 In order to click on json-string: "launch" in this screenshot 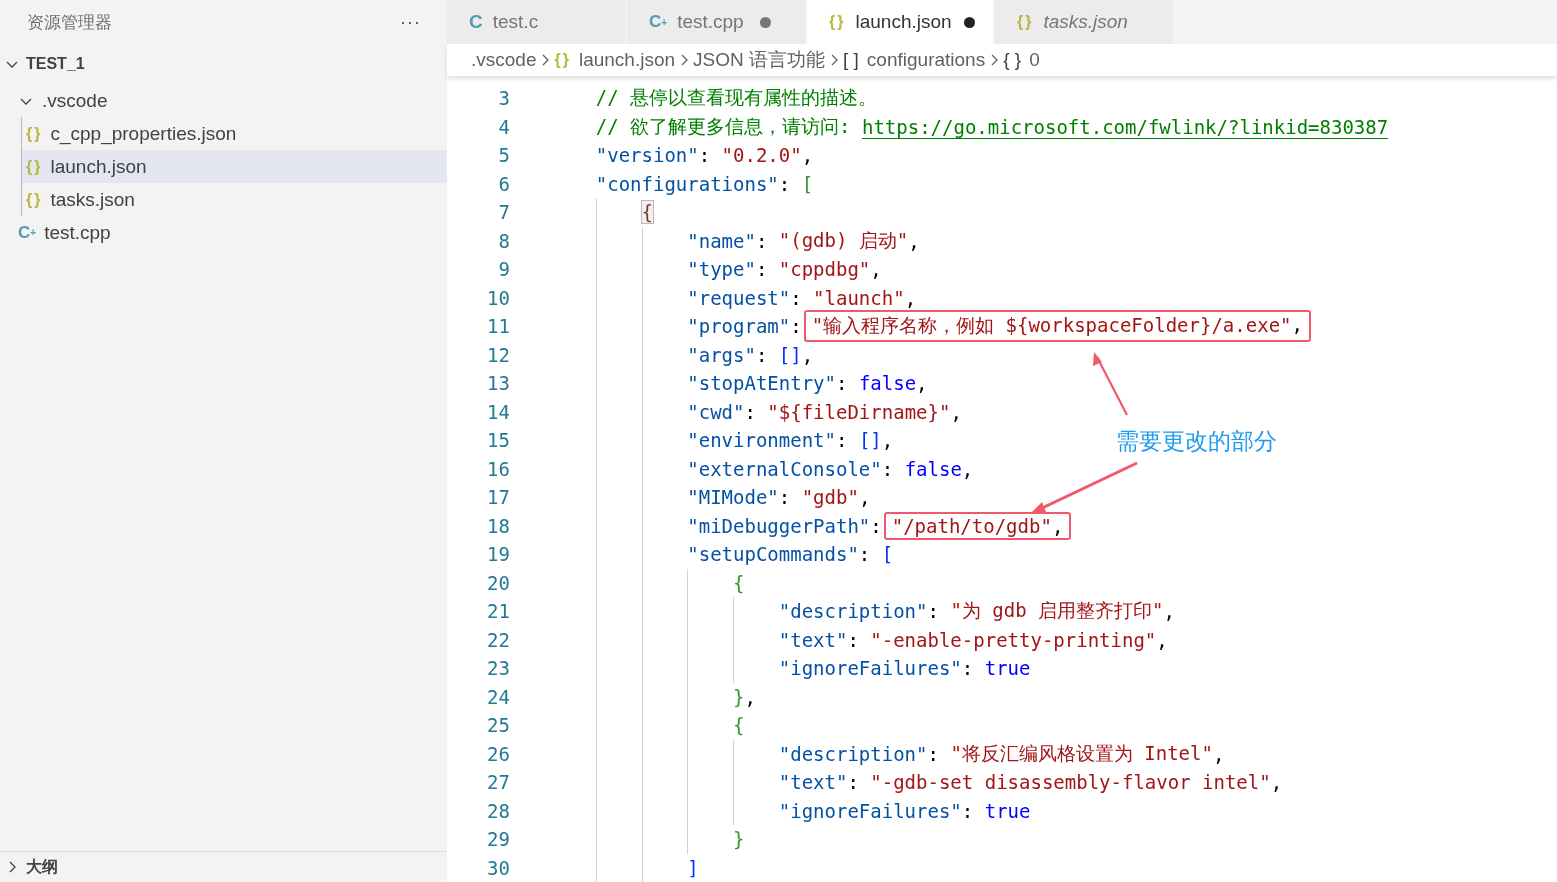, I will do `click(859, 297)`.